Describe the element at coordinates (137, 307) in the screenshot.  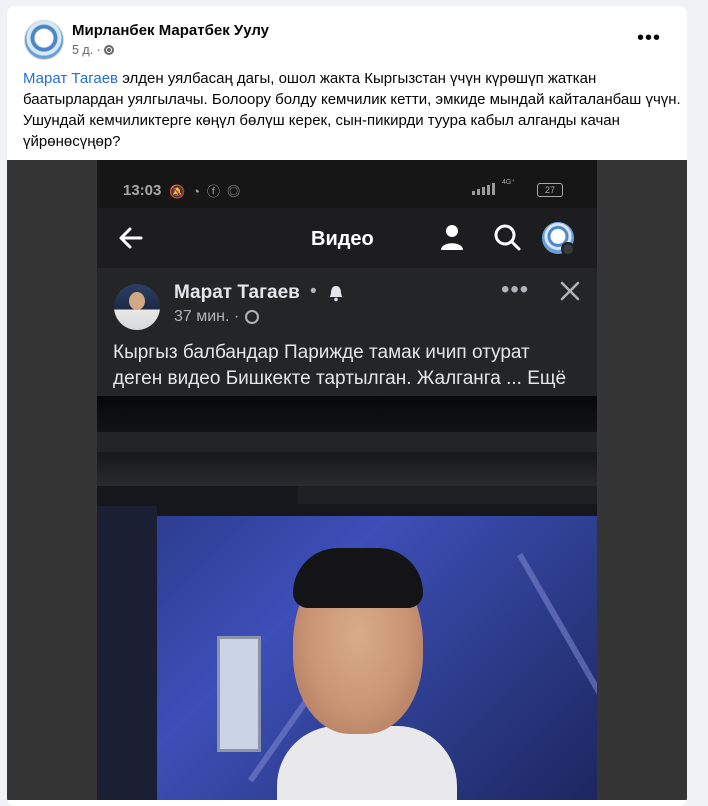
I see `shared-post-avatar` at that location.